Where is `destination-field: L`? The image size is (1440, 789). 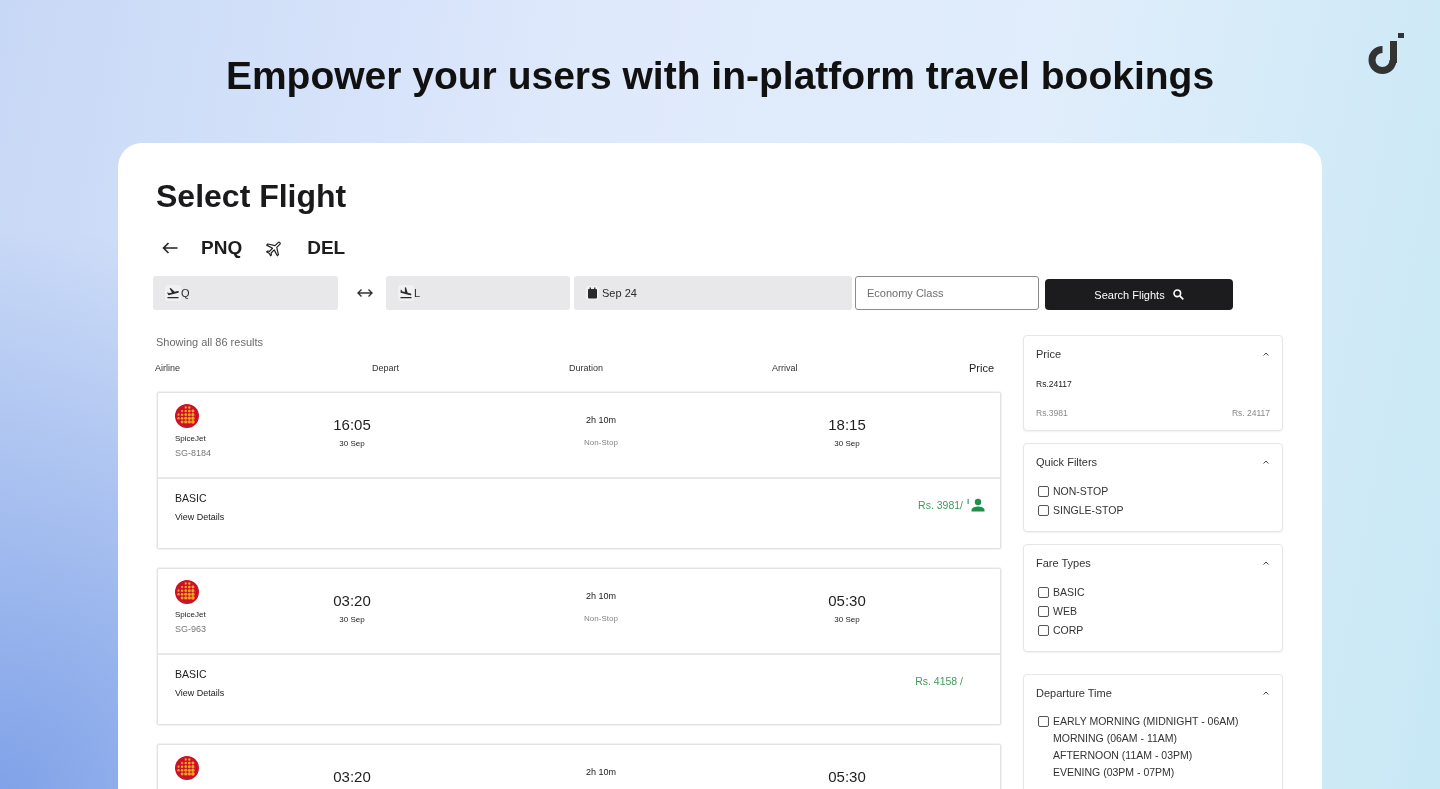
destination-field: L is located at coordinates (478, 293).